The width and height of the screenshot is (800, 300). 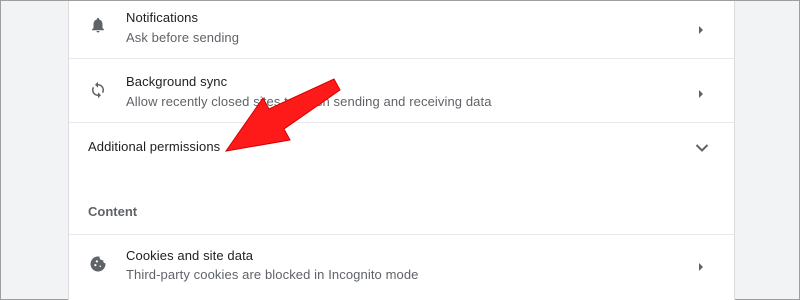 What do you see at coordinates (190, 255) in the screenshot?
I see `cookies-title: Cookies and site data` at bounding box center [190, 255].